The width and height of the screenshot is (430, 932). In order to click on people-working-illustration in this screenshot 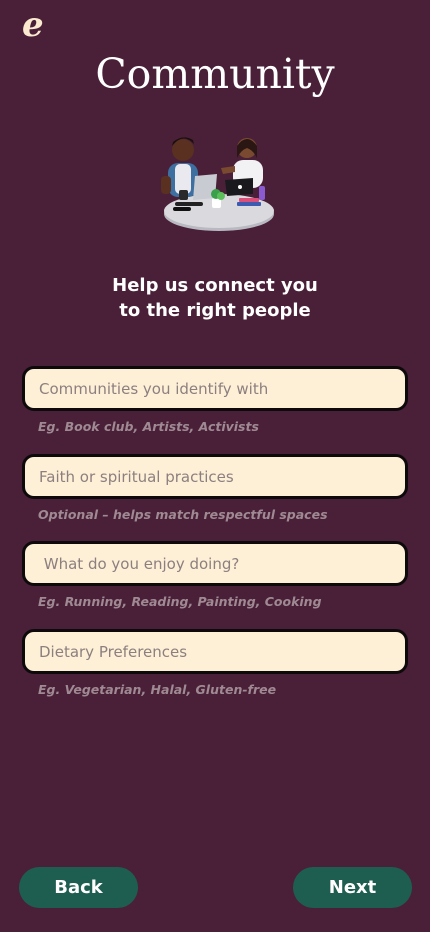, I will do `click(217, 184)`.